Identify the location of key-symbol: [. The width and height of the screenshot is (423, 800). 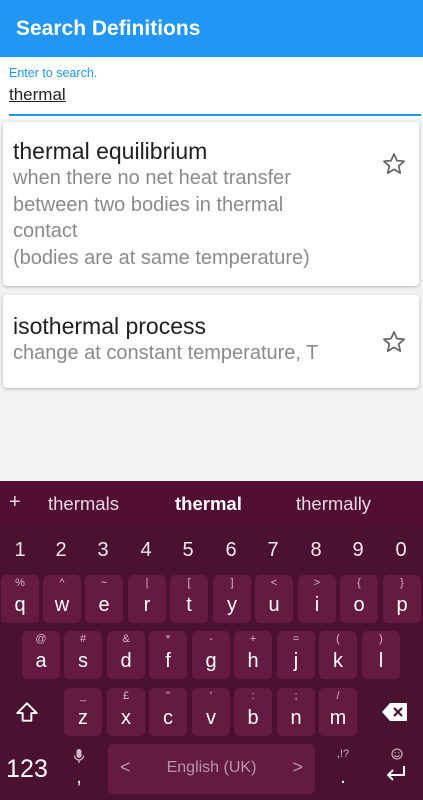
(189, 583).